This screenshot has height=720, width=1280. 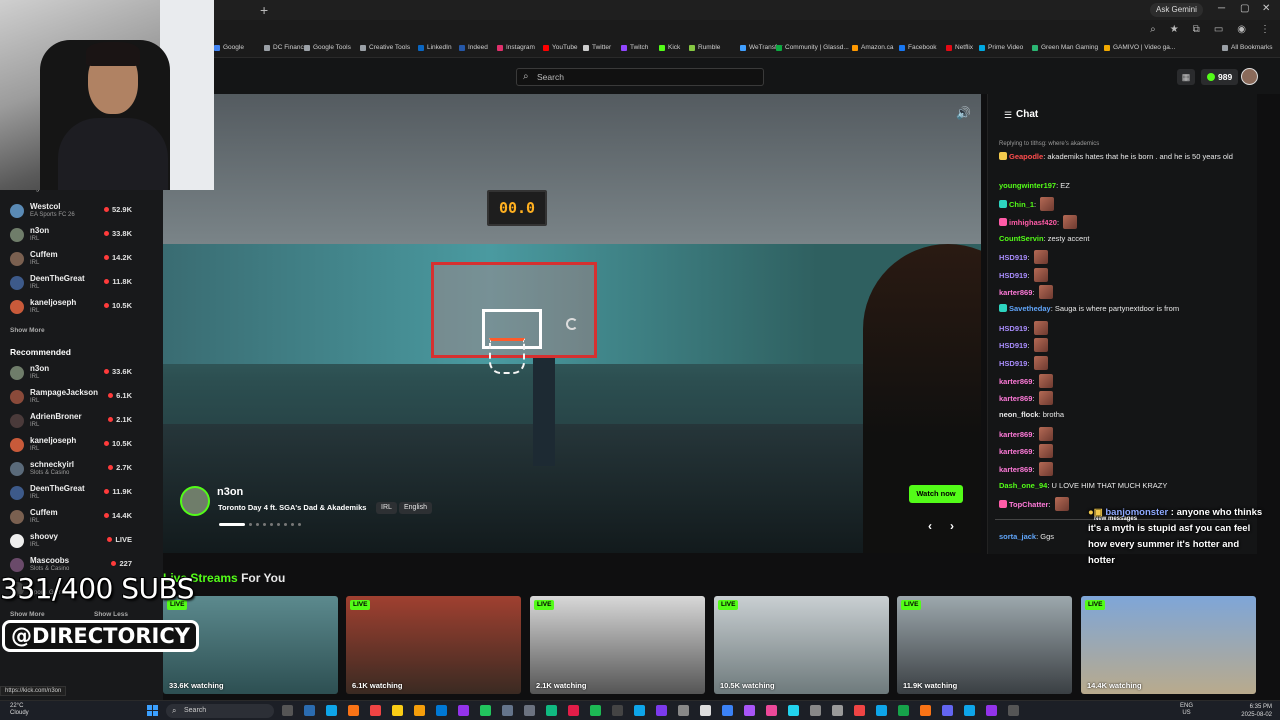 I want to click on xbox-icon, so click(x=485, y=710).